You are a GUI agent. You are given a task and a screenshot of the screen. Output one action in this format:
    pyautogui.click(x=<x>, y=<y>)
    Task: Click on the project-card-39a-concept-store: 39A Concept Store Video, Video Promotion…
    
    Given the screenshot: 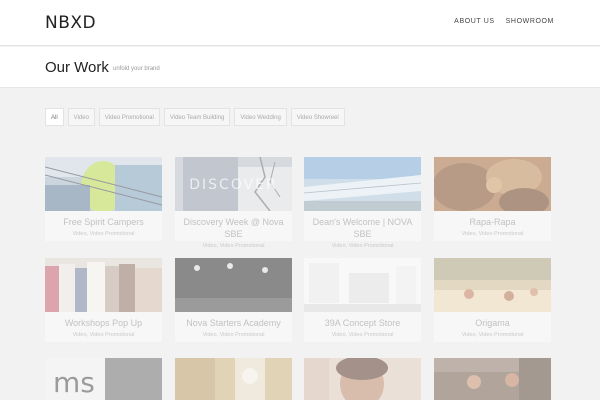 What is the action you would take?
    pyautogui.click(x=362, y=300)
    